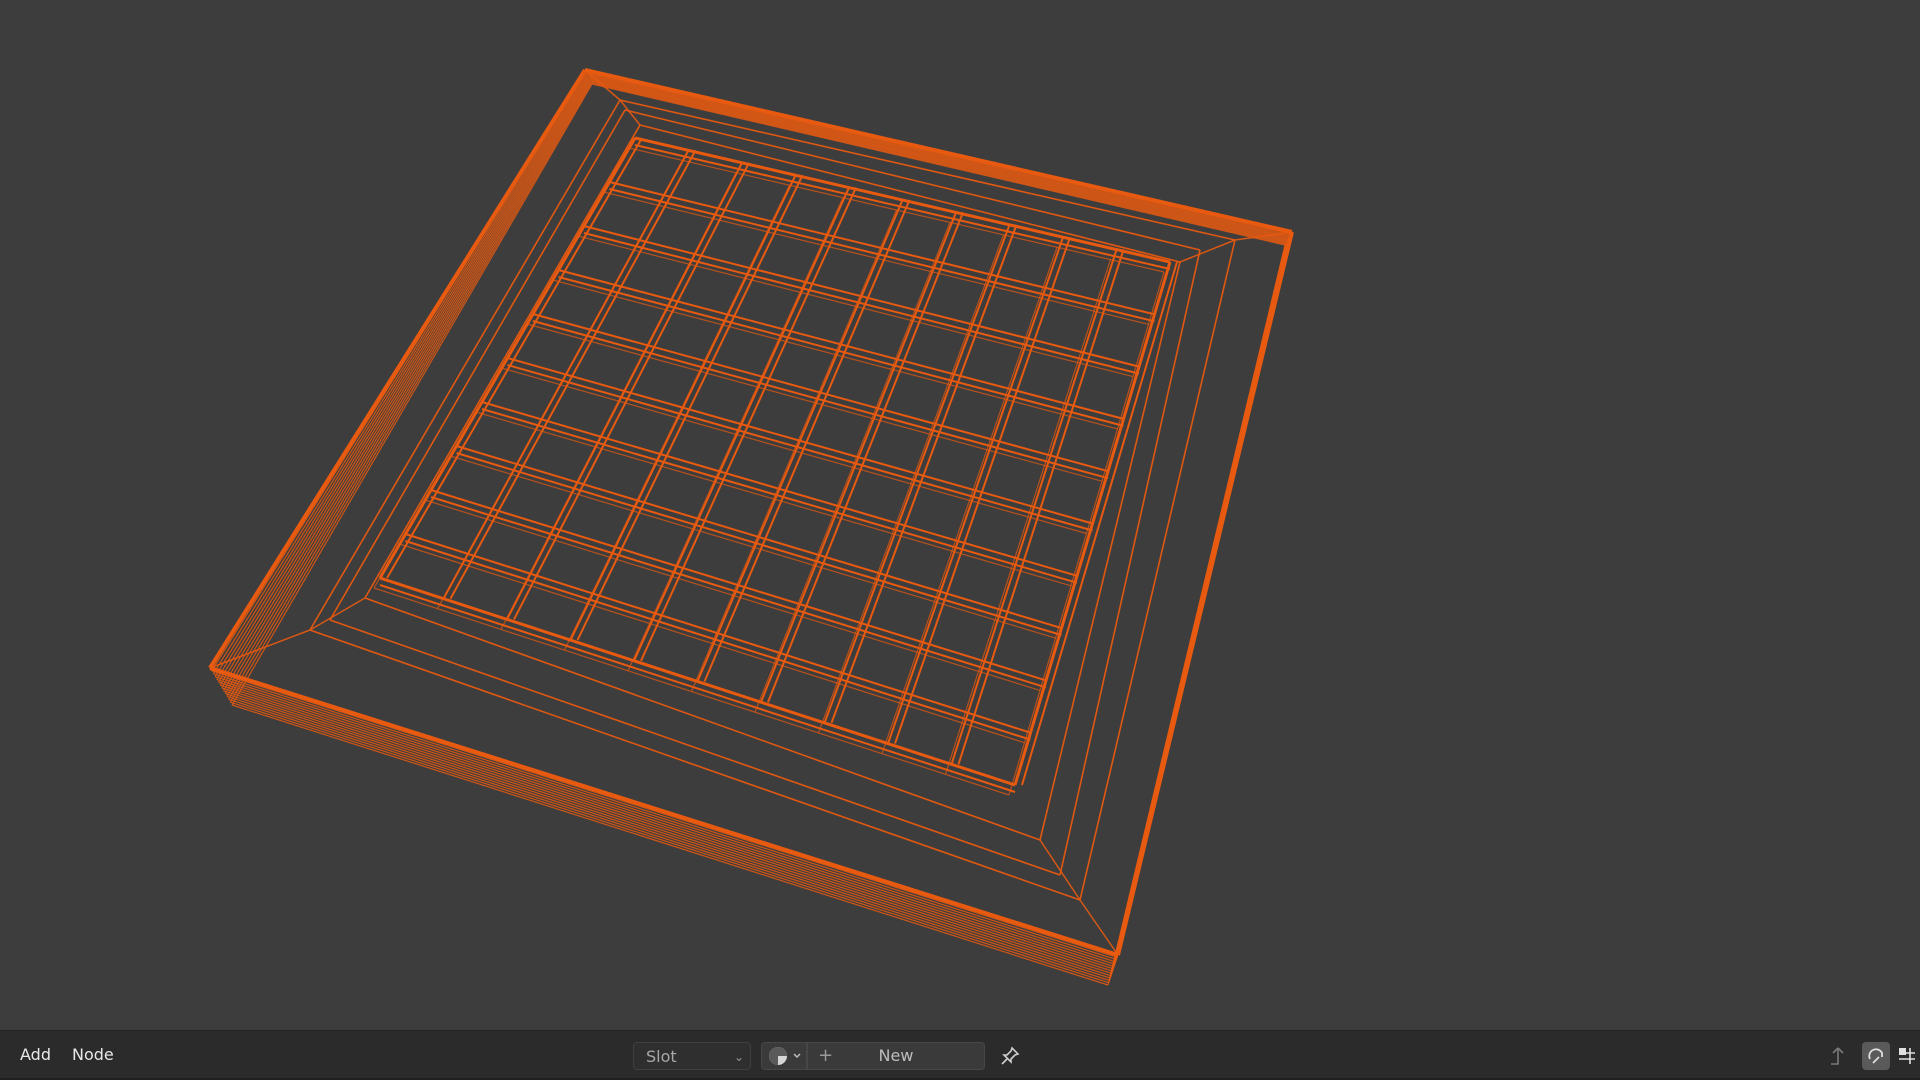 The height and width of the screenshot is (1080, 1920). What do you see at coordinates (692, 1056) in the screenshot?
I see `slot-dropdown: Slot ⌄` at bounding box center [692, 1056].